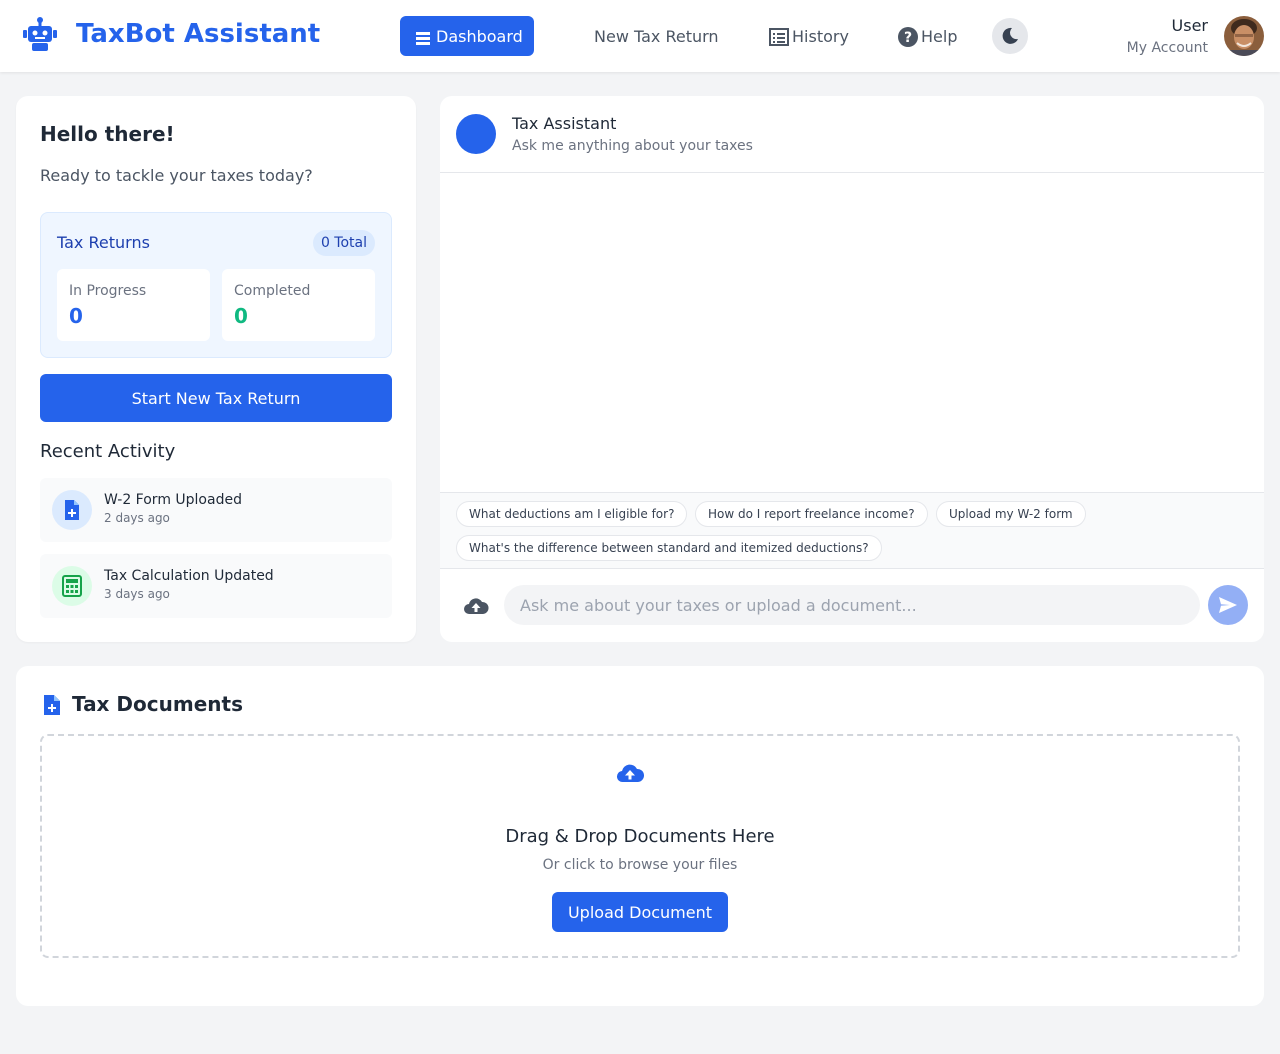 The height and width of the screenshot is (1054, 1280). I want to click on dropzone-subtitle: Or click to browse your files, so click(640, 865).